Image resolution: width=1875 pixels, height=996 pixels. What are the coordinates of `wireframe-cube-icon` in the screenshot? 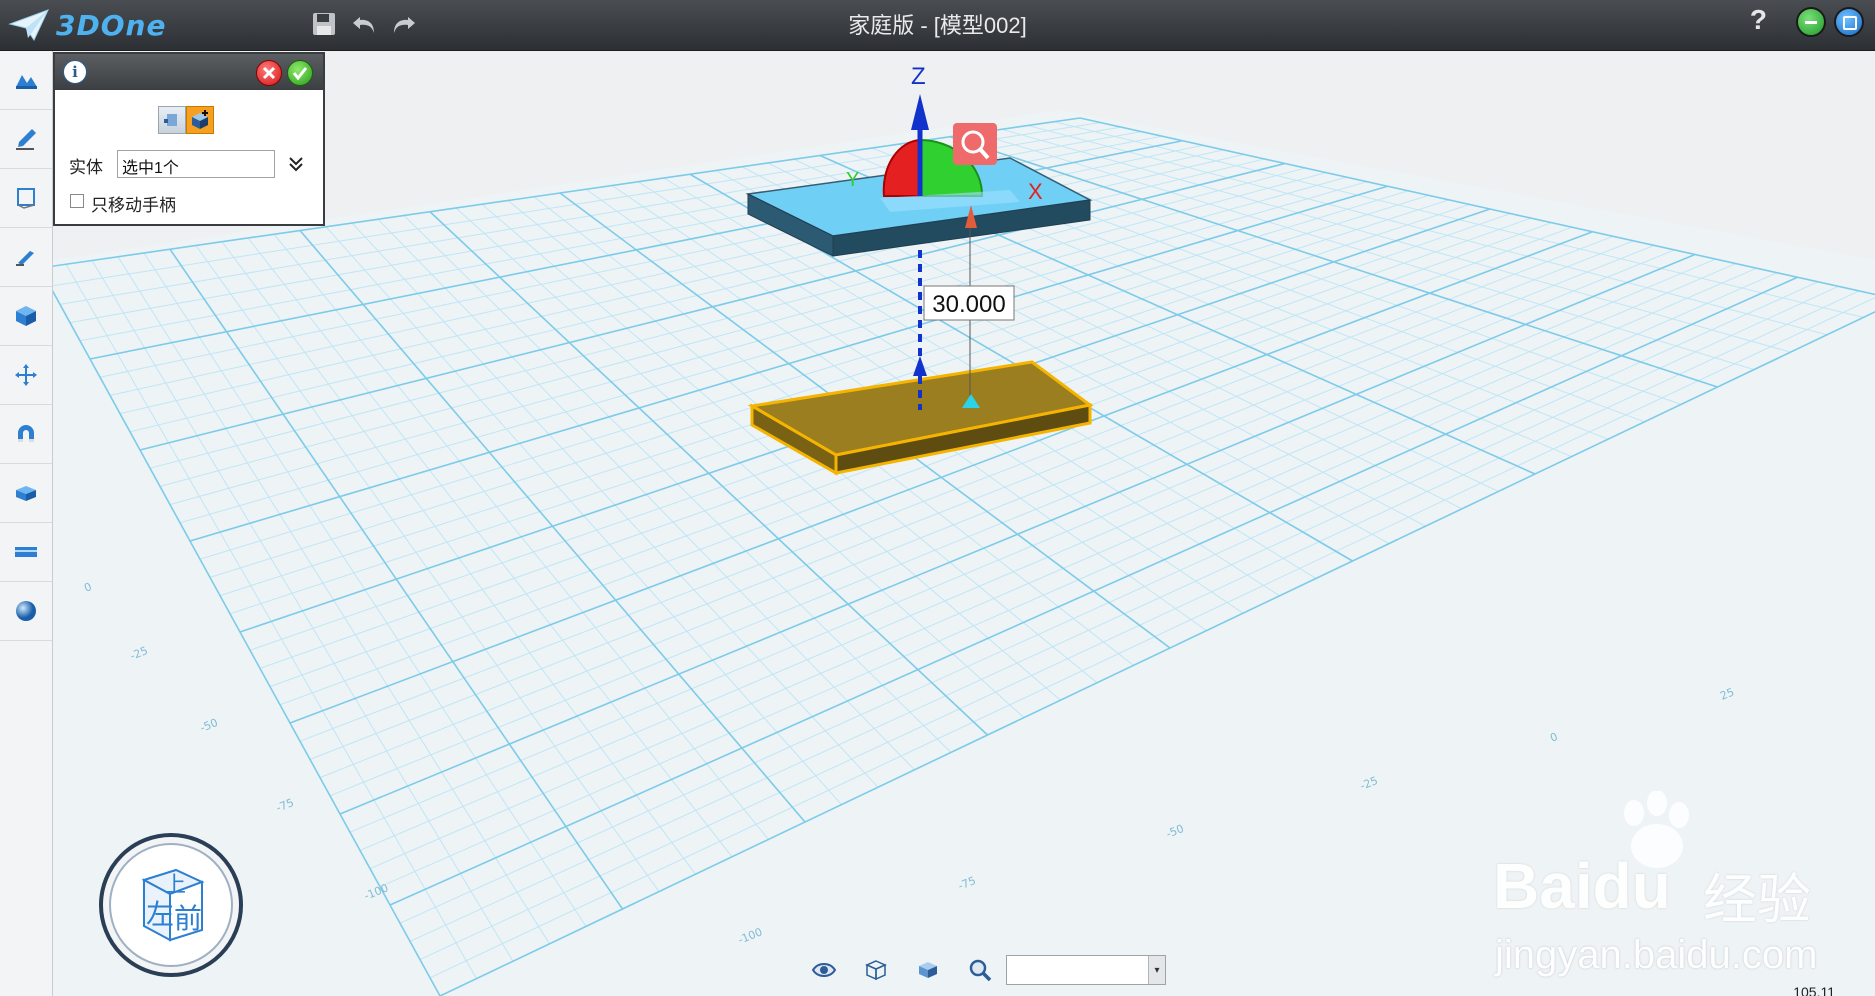 It's located at (876, 970).